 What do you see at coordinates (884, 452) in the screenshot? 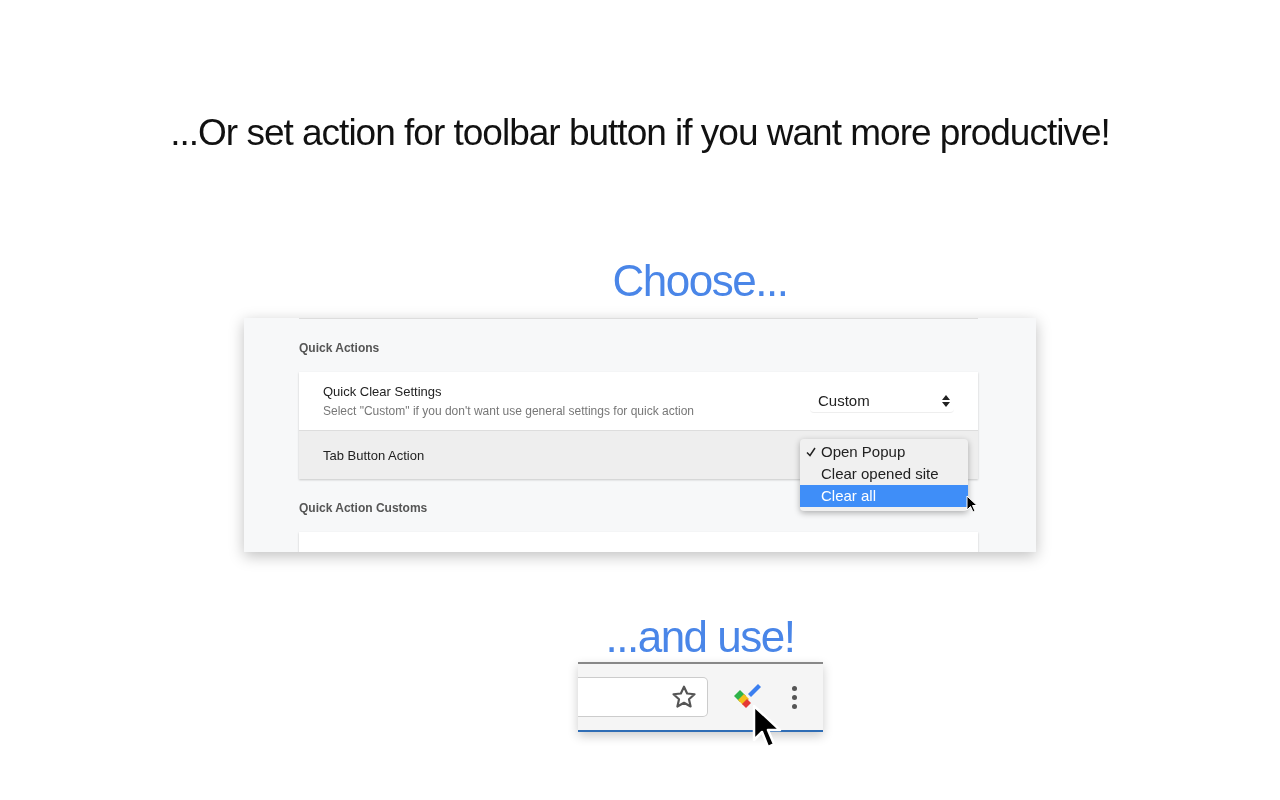
I see `menu-item: Open Popup` at bounding box center [884, 452].